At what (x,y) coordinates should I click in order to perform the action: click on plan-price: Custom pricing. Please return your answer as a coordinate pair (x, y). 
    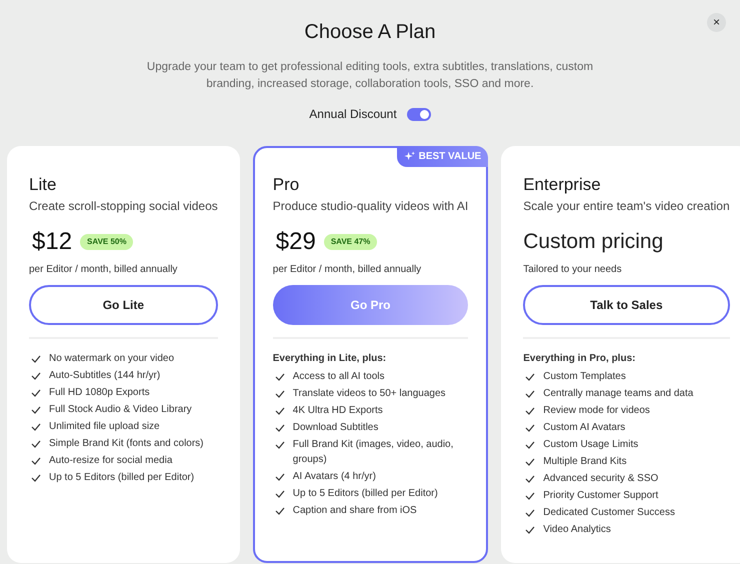
    Looking at the image, I should click on (593, 242).